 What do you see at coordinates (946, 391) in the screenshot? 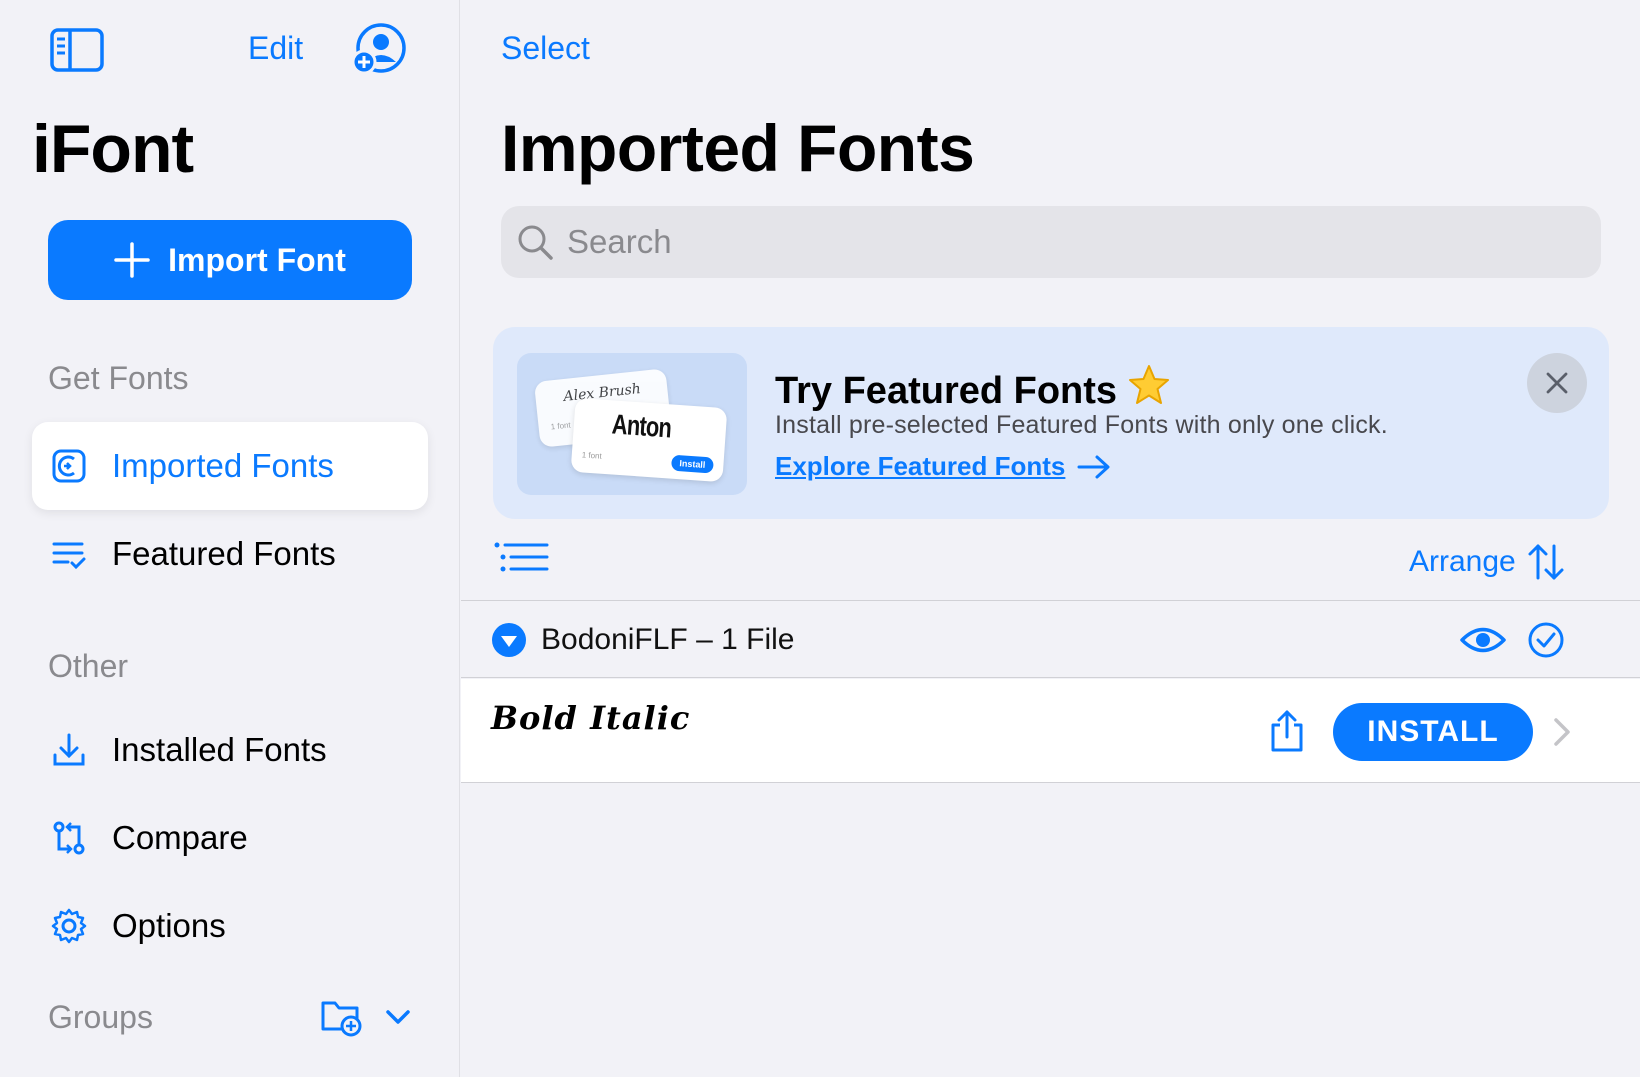
I see `banner-title-text: Try Featured Fonts` at bounding box center [946, 391].